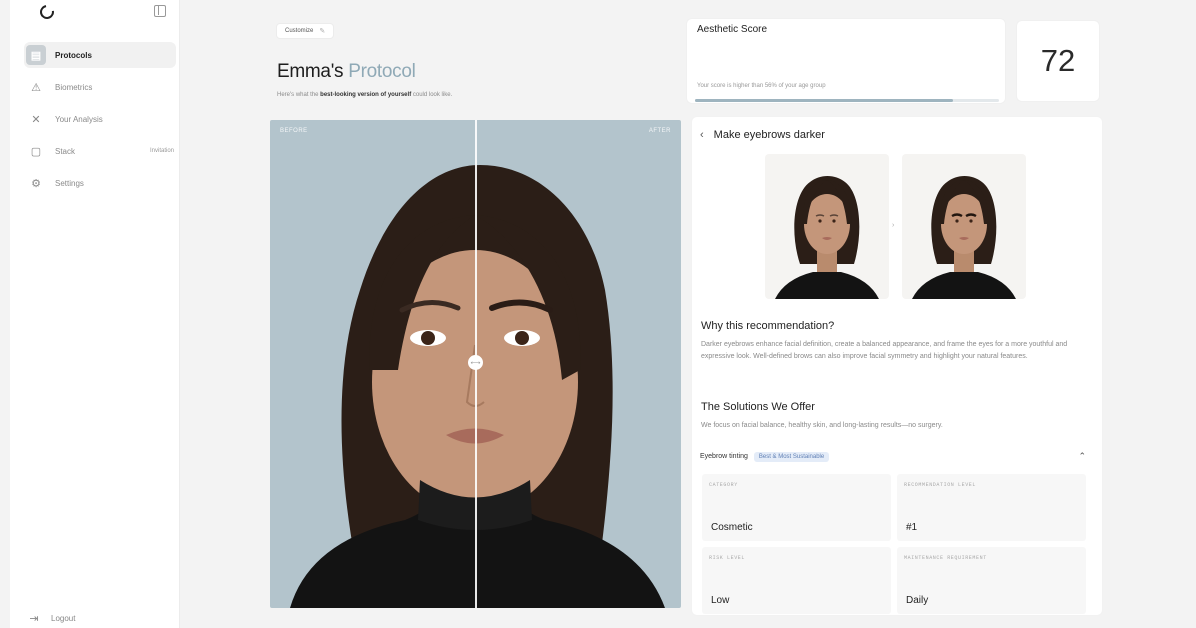 This screenshot has width=1196, height=628. I want to click on subtitle-bold: best-looking version of yourself, so click(366, 95).